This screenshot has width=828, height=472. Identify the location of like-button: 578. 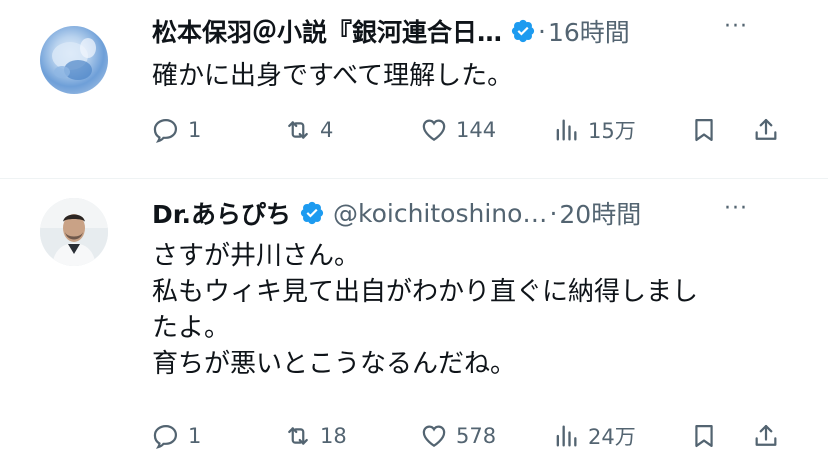
(458, 436).